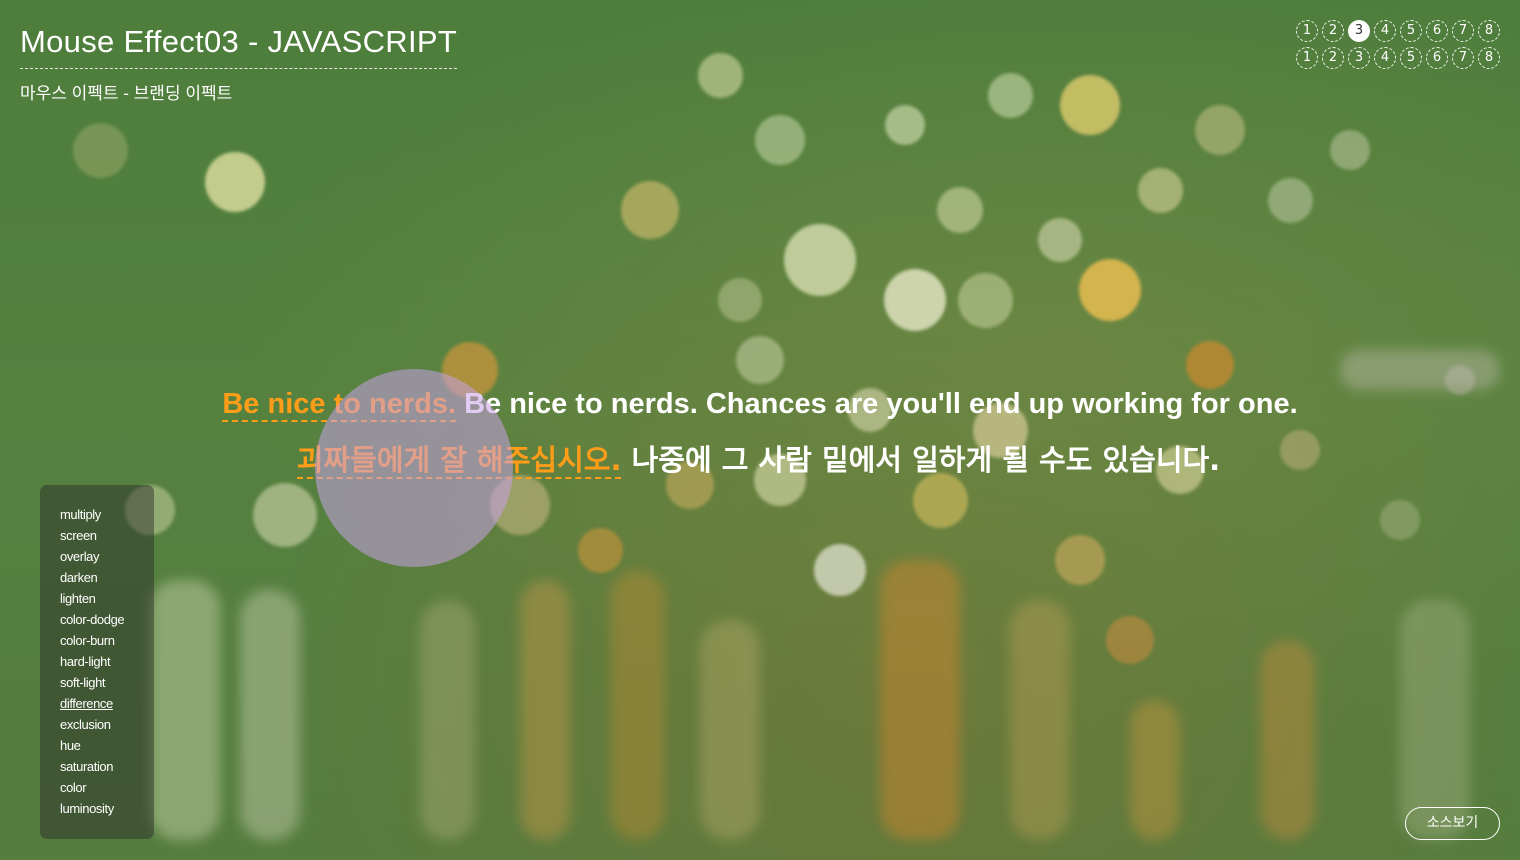 The height and width of the screenshot is (860, 1520). I want to click on blend-mode-exclusion: exclusion, so click(107, 724).